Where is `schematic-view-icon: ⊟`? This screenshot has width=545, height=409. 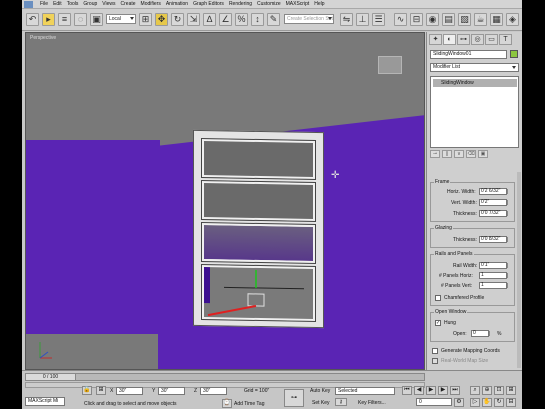 schematic-view-icon: ⊟ is located at coordinates (416, 19).